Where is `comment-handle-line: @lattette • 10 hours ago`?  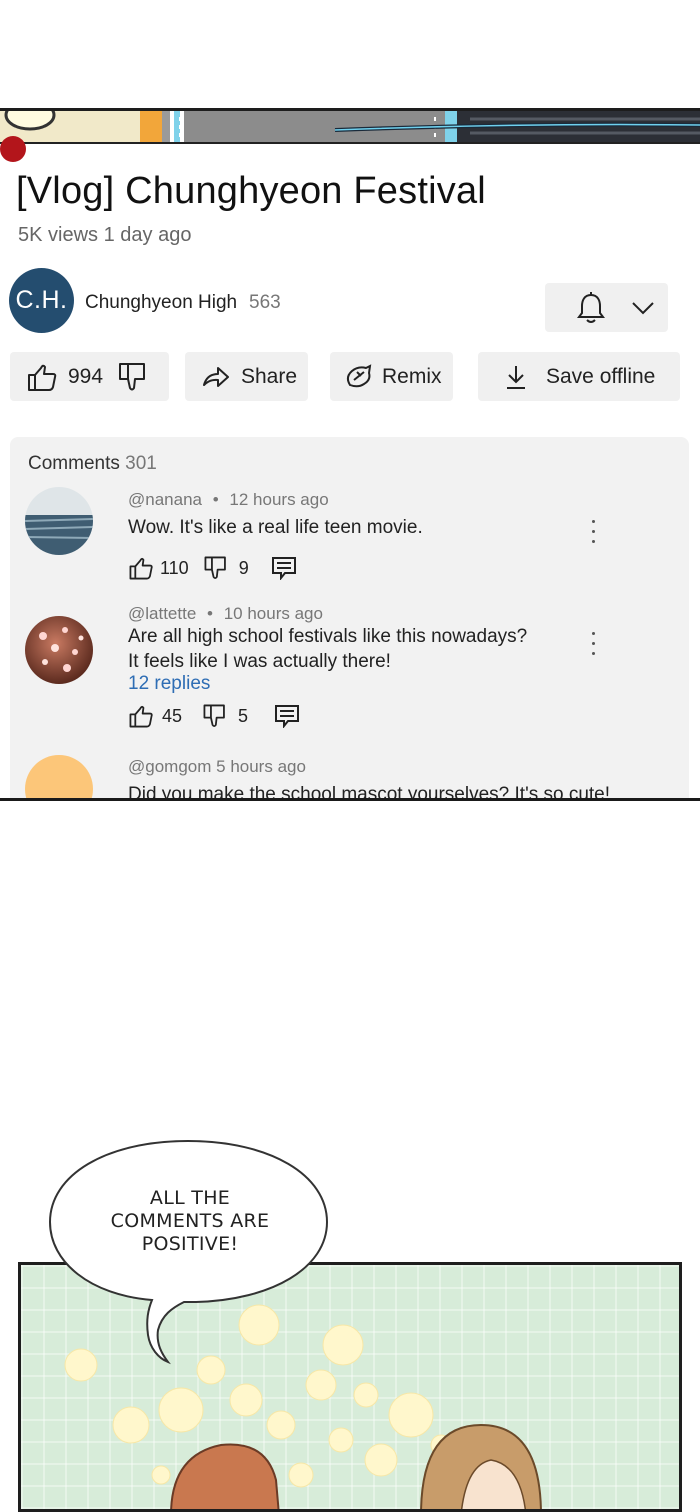 comment-handle-line: @lattette • 10 hours ago is located at coordinates (225, 613).